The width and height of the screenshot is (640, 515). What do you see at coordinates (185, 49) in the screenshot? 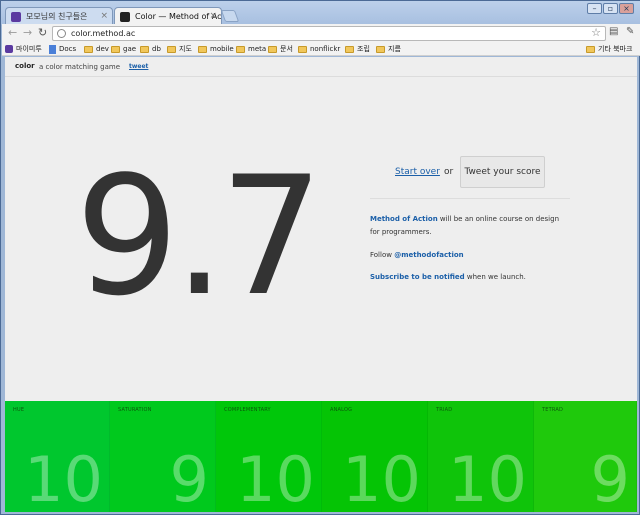
I see `bookmark-label: 지도` at bounding box center [185, 49].